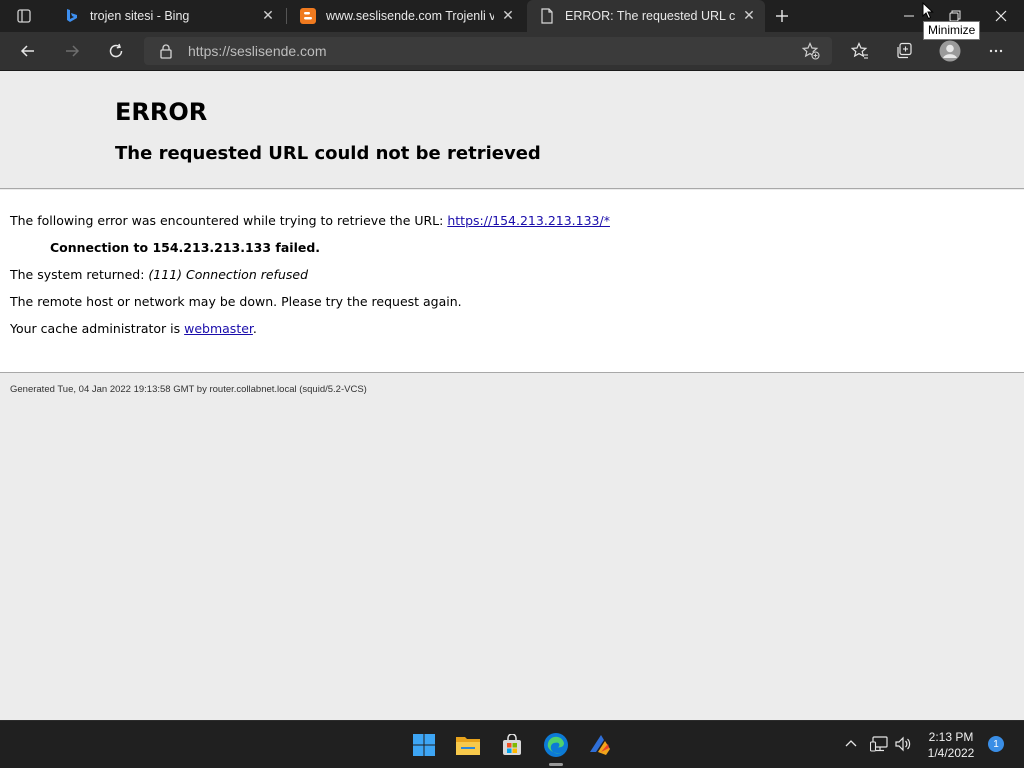 The height and width of the screenshot is (768, 1024). I want to click on file-explorer-button, so click(468, 745).